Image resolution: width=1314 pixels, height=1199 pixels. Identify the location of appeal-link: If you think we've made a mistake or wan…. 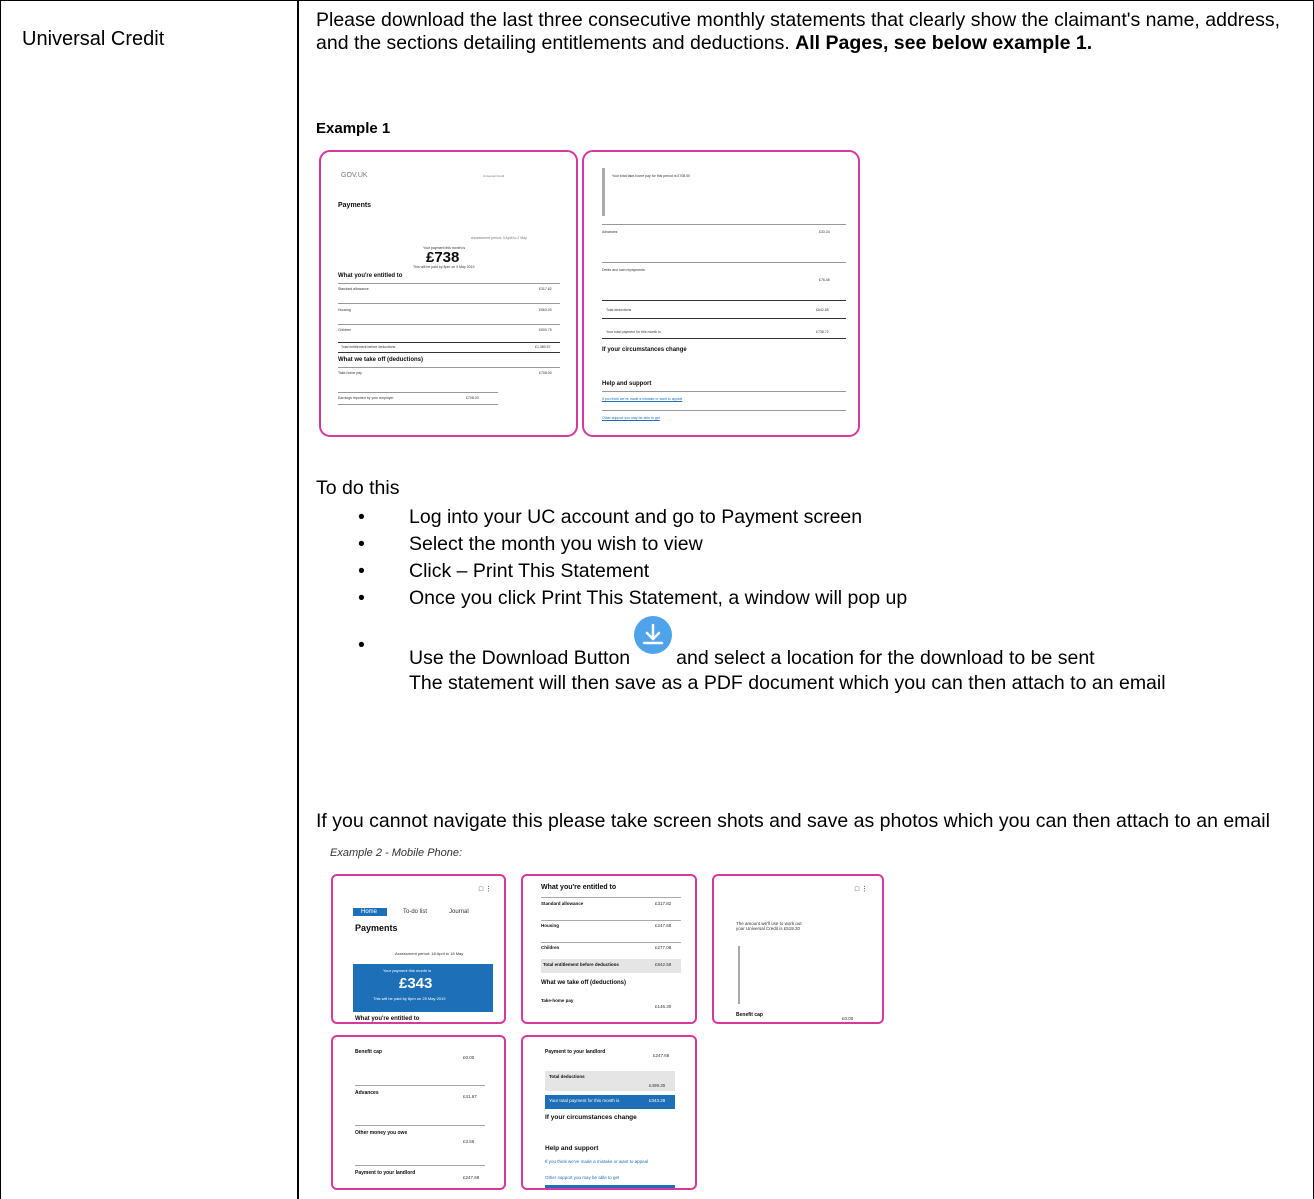
(642, 399).